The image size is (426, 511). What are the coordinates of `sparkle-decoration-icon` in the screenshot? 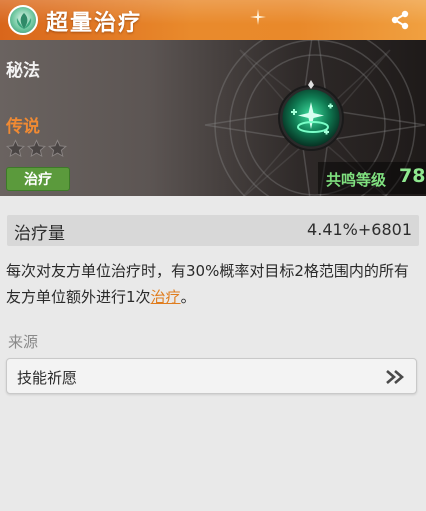 It's located at (258, 17).